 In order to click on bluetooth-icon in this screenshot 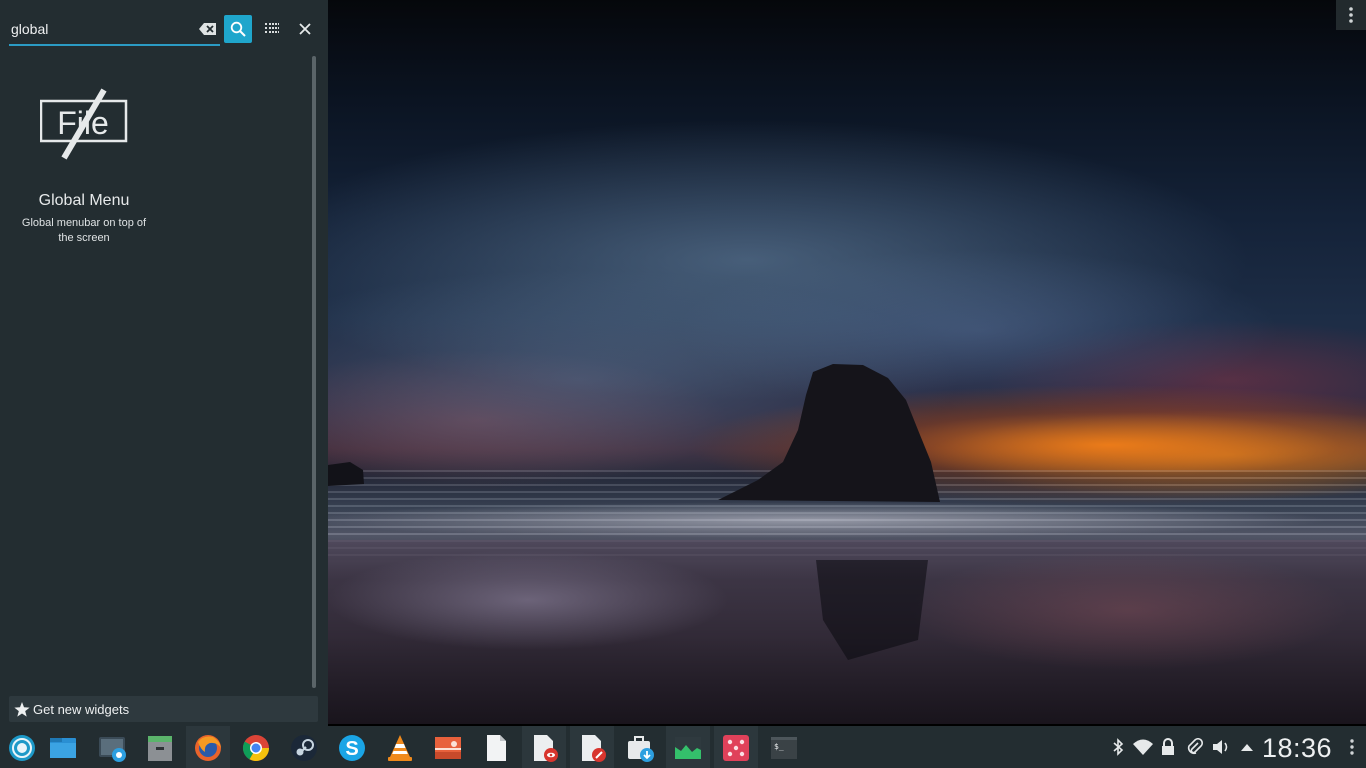, I will do `click(1120, 747)`.